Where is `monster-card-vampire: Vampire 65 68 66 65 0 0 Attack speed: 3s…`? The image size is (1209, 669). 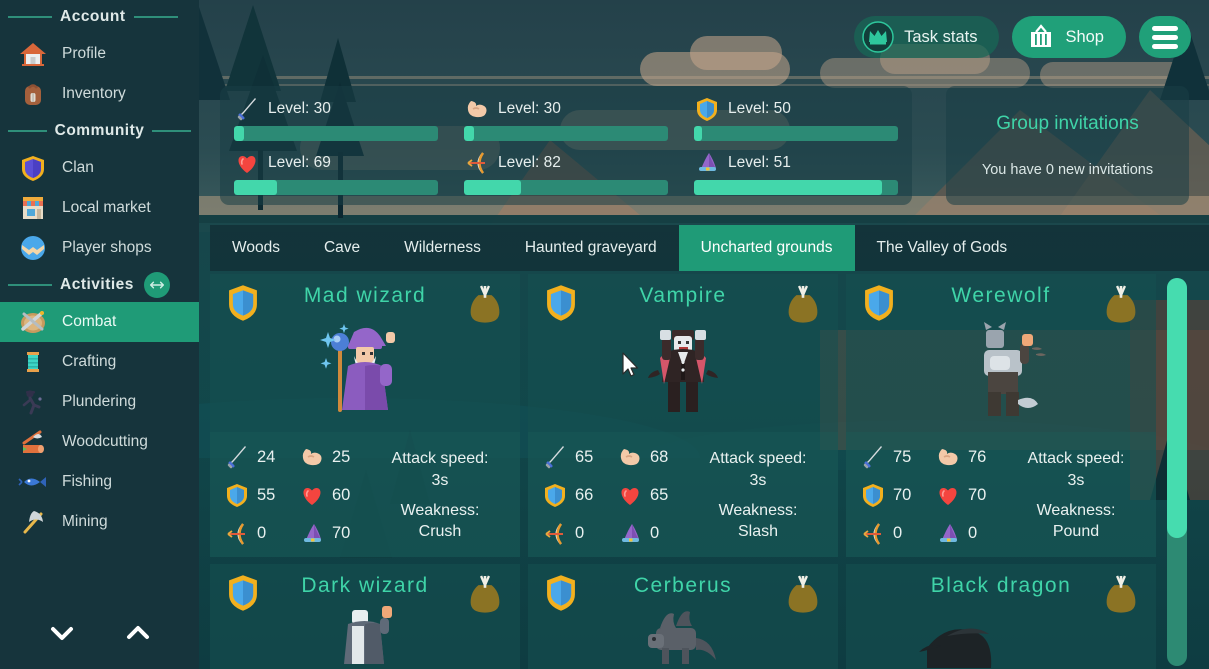
monster-card-vampire: Vampire 65 68 66 65 0 0 Attack speed: 3s… is located at coordinates (683, 415).